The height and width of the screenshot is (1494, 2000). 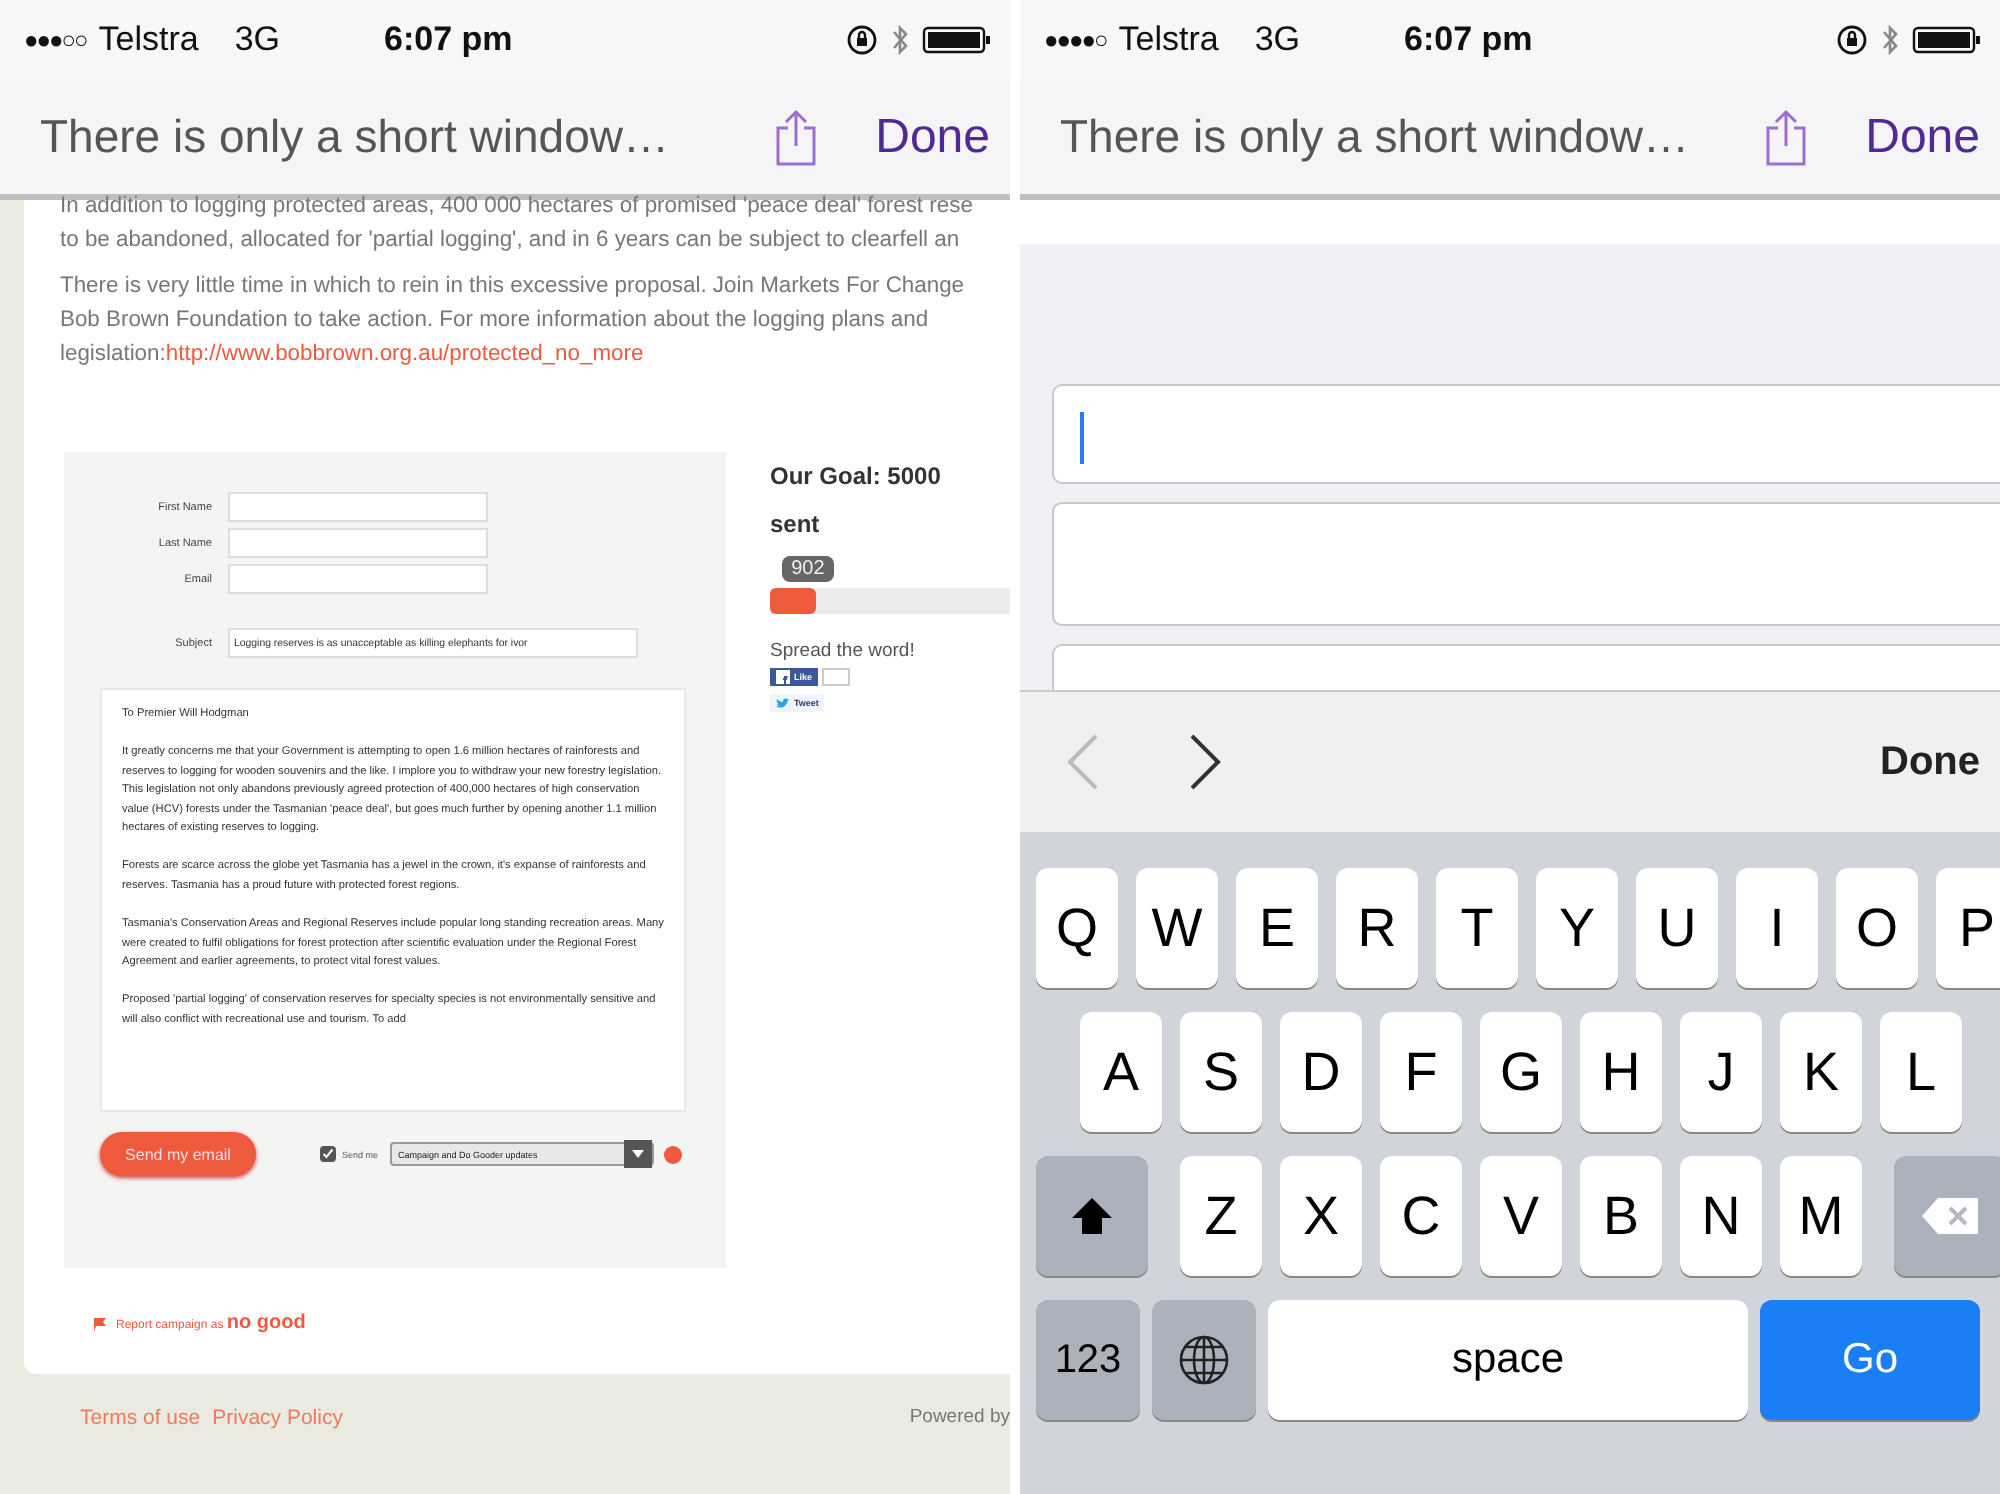 What do you see at coordinates (1621, 1072) in the screenshot?
I see `key: H` at bounding box center [1621, 1072].